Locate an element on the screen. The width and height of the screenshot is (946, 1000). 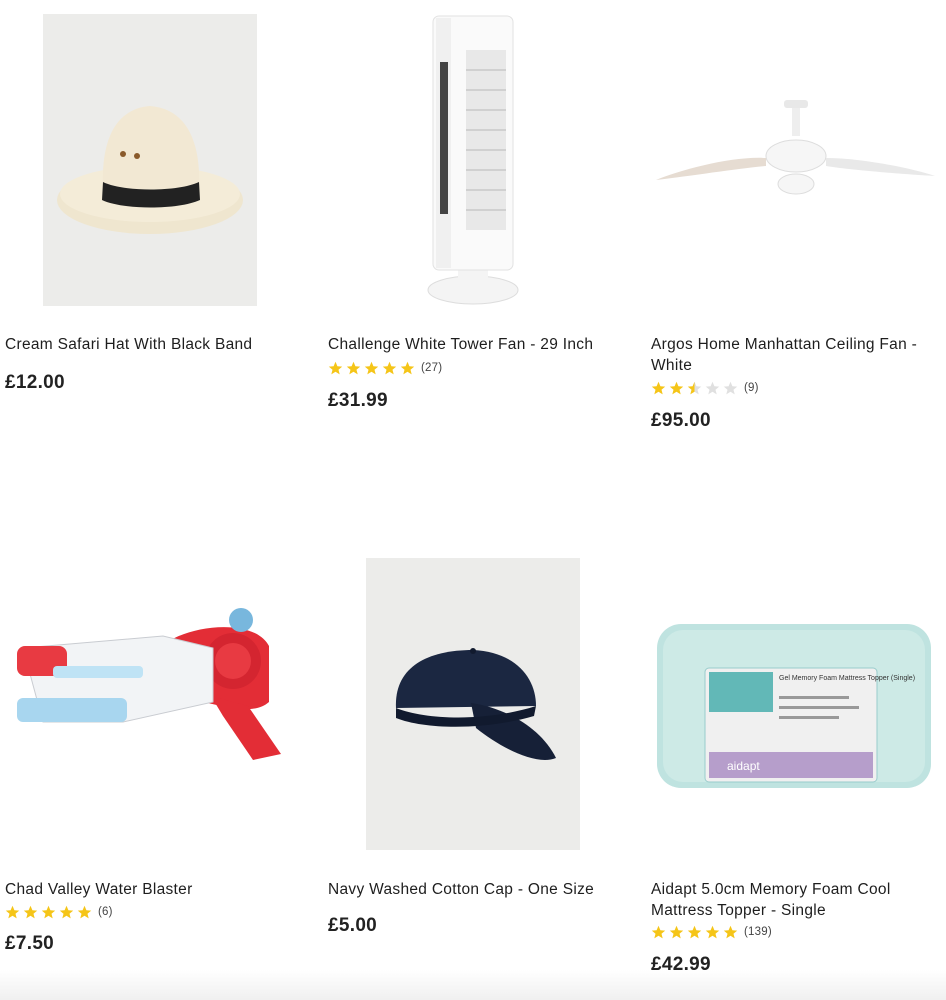
product-price: £95.00 is located at coordinates (681, 420).